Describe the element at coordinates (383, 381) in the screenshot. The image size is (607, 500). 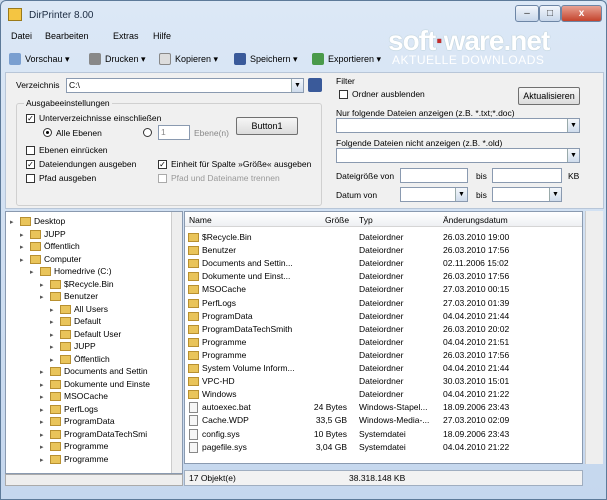
I see `table-row: VPC-HD Dateiordner 30.03.2010 15:01` at that location.